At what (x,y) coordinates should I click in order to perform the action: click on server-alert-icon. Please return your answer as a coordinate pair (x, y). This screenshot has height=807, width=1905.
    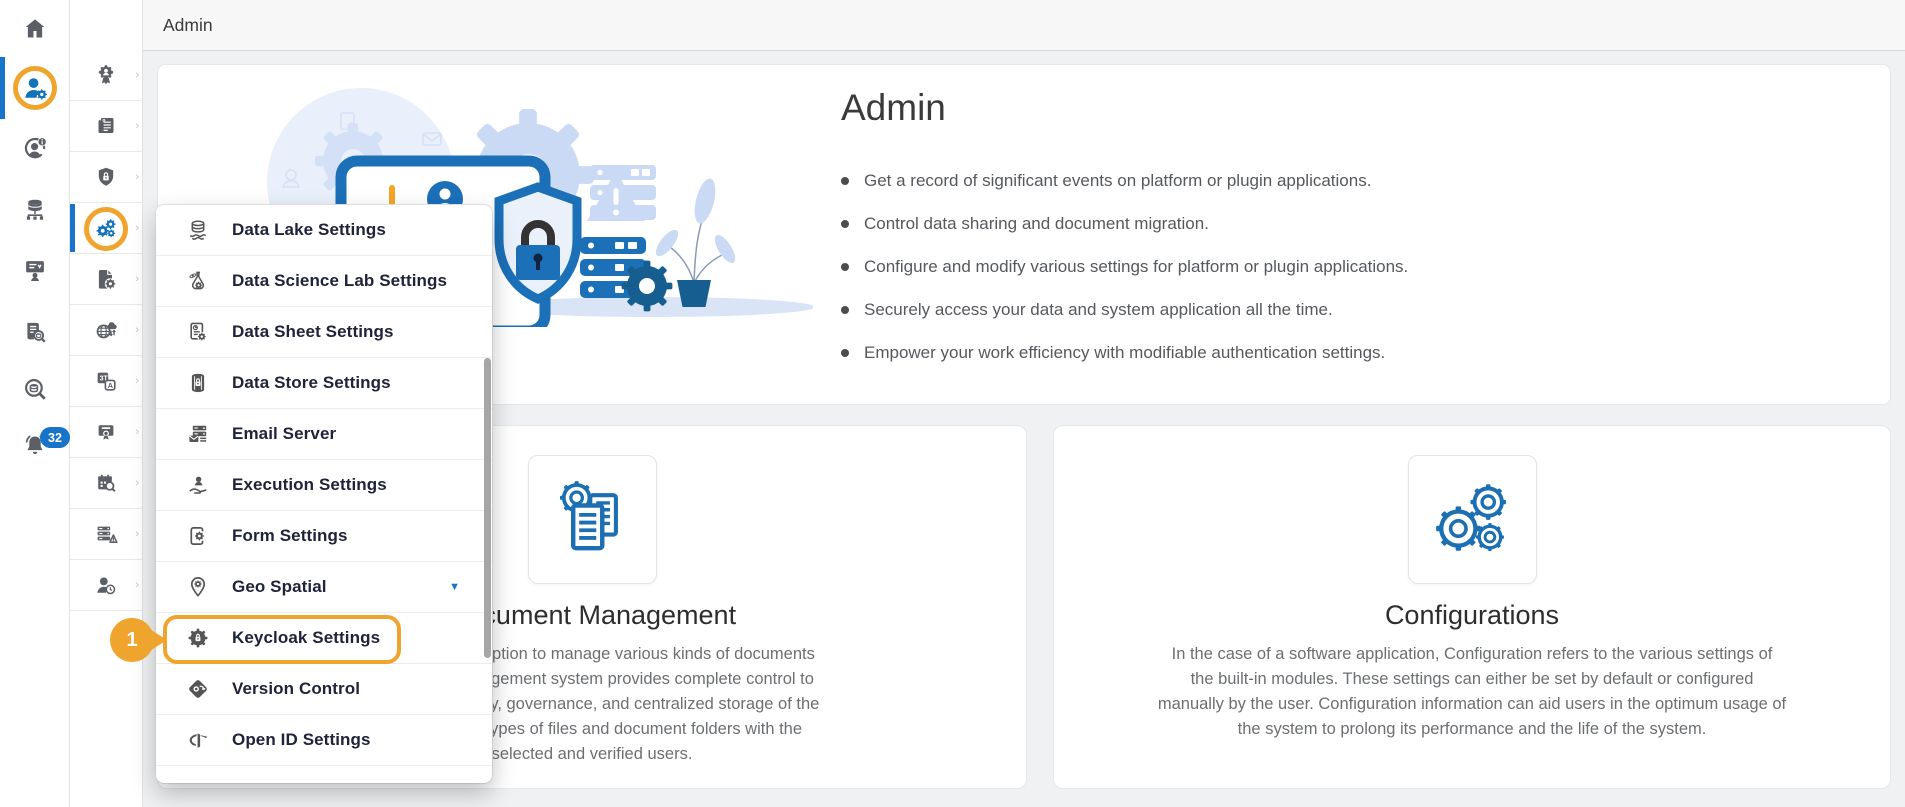
    Looking at the image, I should click on (106, 534).